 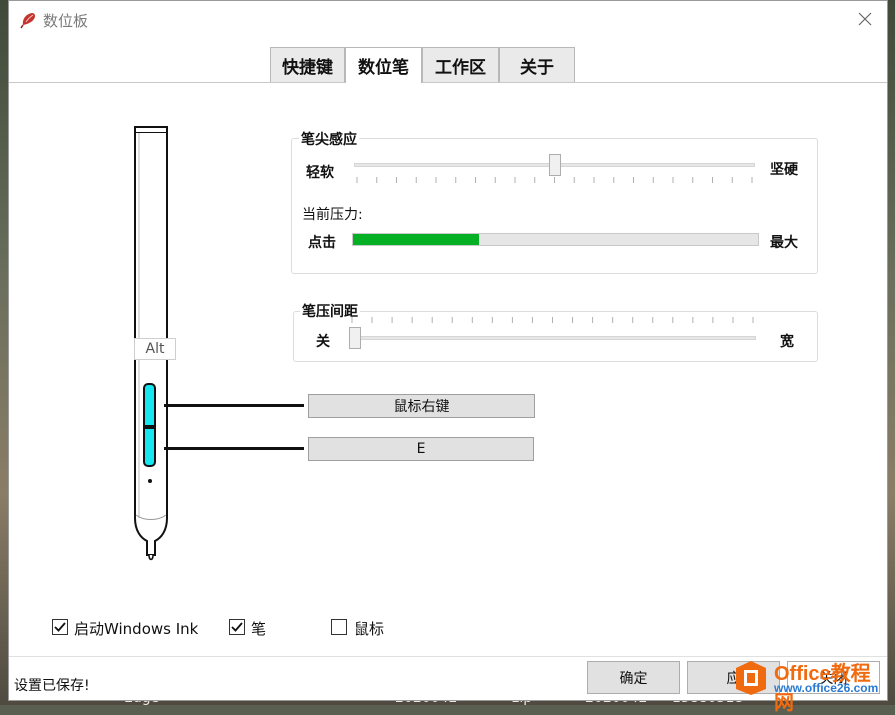 What do you see at coordinates (136, 629) in the screenshot?
I see `windows-ink-label: 启动Windows Ink` at bounding box center [136, 629].